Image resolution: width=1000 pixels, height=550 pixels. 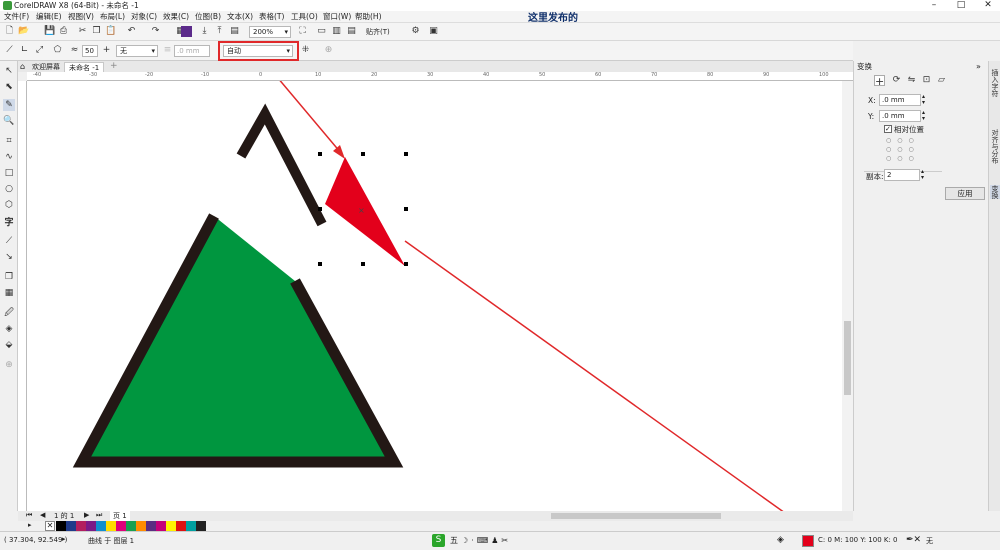 What do you see at coordinates (9, 50) in the screenshot?
I see `freehand-mode-icon: ⟋` at bounding box center [9, 50].